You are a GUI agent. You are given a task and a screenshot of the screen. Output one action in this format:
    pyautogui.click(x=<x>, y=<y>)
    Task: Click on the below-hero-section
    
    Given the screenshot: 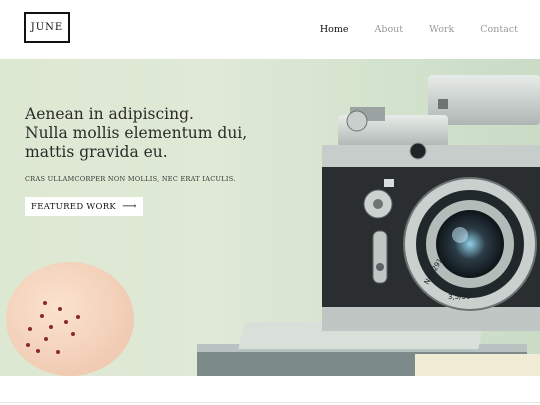 What is the action you would take?
    pyautogui.click(x=270, y=390)
    